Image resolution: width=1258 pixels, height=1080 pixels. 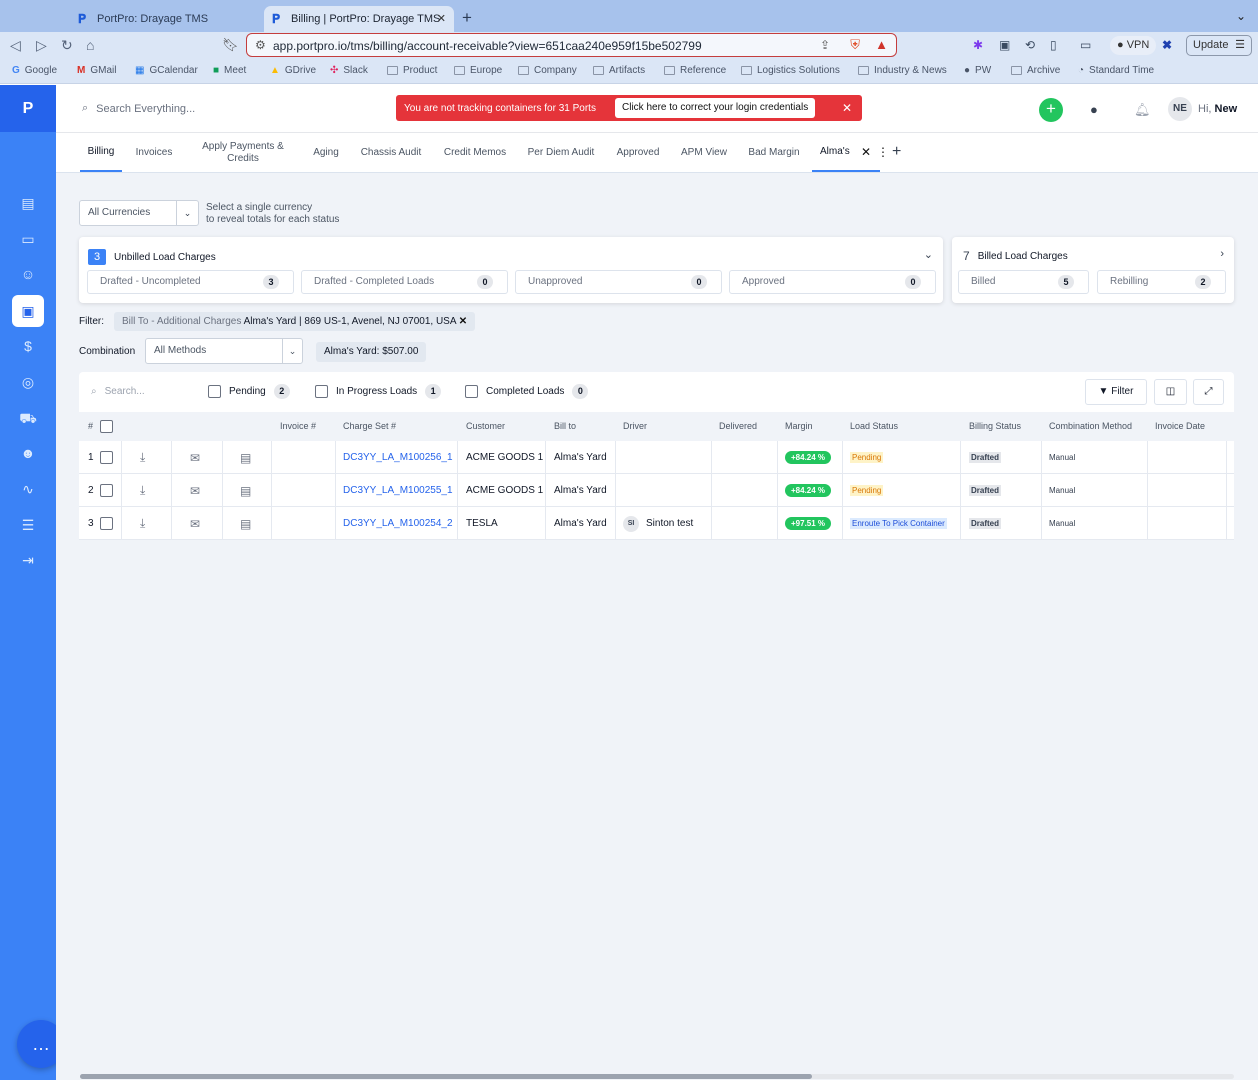 What do you see at coordinates (866, 152) in the screenshot?
I see `close-view-icon: ✕` at bounding box center [866, 152].